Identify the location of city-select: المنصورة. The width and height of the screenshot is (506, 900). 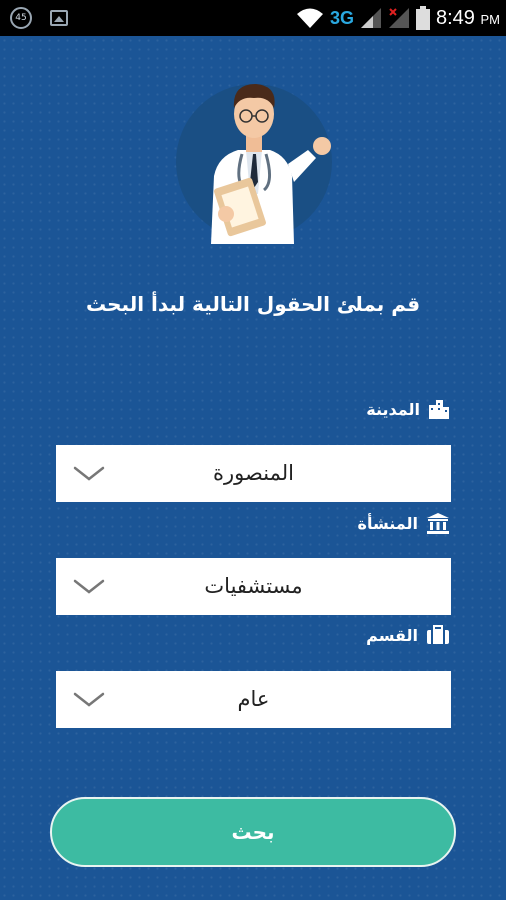
(253, 473).